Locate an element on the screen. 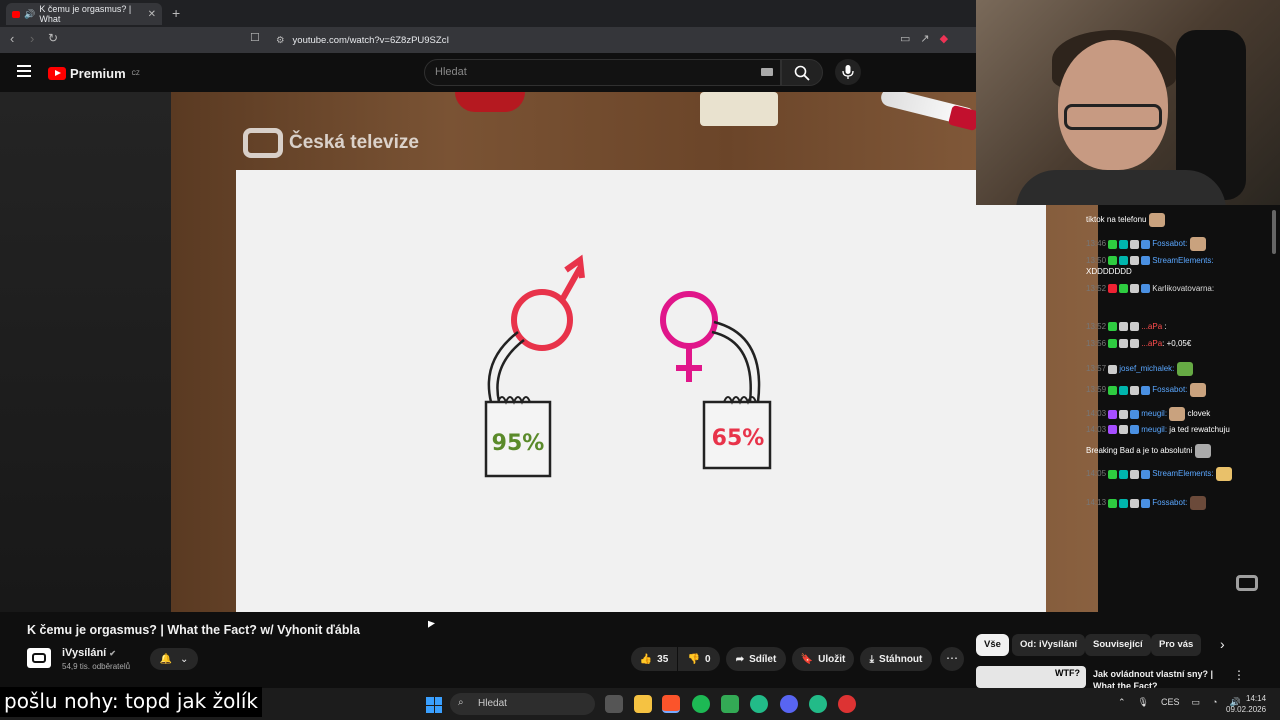 Image resolution: width=1280 pixels, height=720 pixels. female-symbol-icon is located at coordinates (689, 320).